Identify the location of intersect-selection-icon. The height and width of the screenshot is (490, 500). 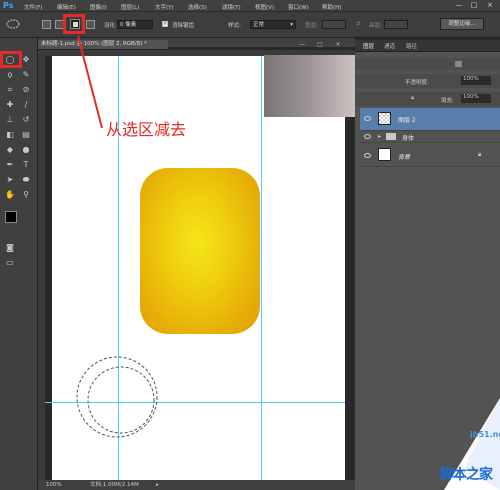
(90, 24).